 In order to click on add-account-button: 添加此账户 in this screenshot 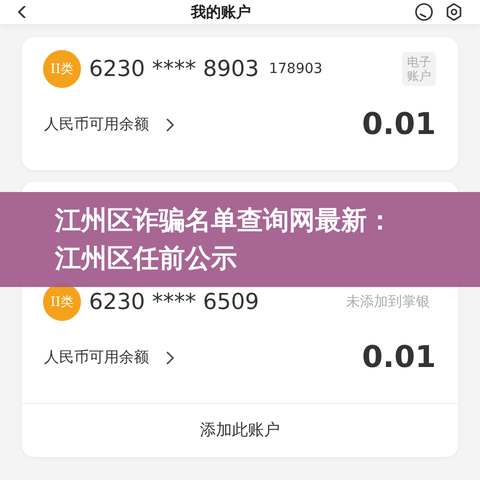, I will do `click(240, 430)`.